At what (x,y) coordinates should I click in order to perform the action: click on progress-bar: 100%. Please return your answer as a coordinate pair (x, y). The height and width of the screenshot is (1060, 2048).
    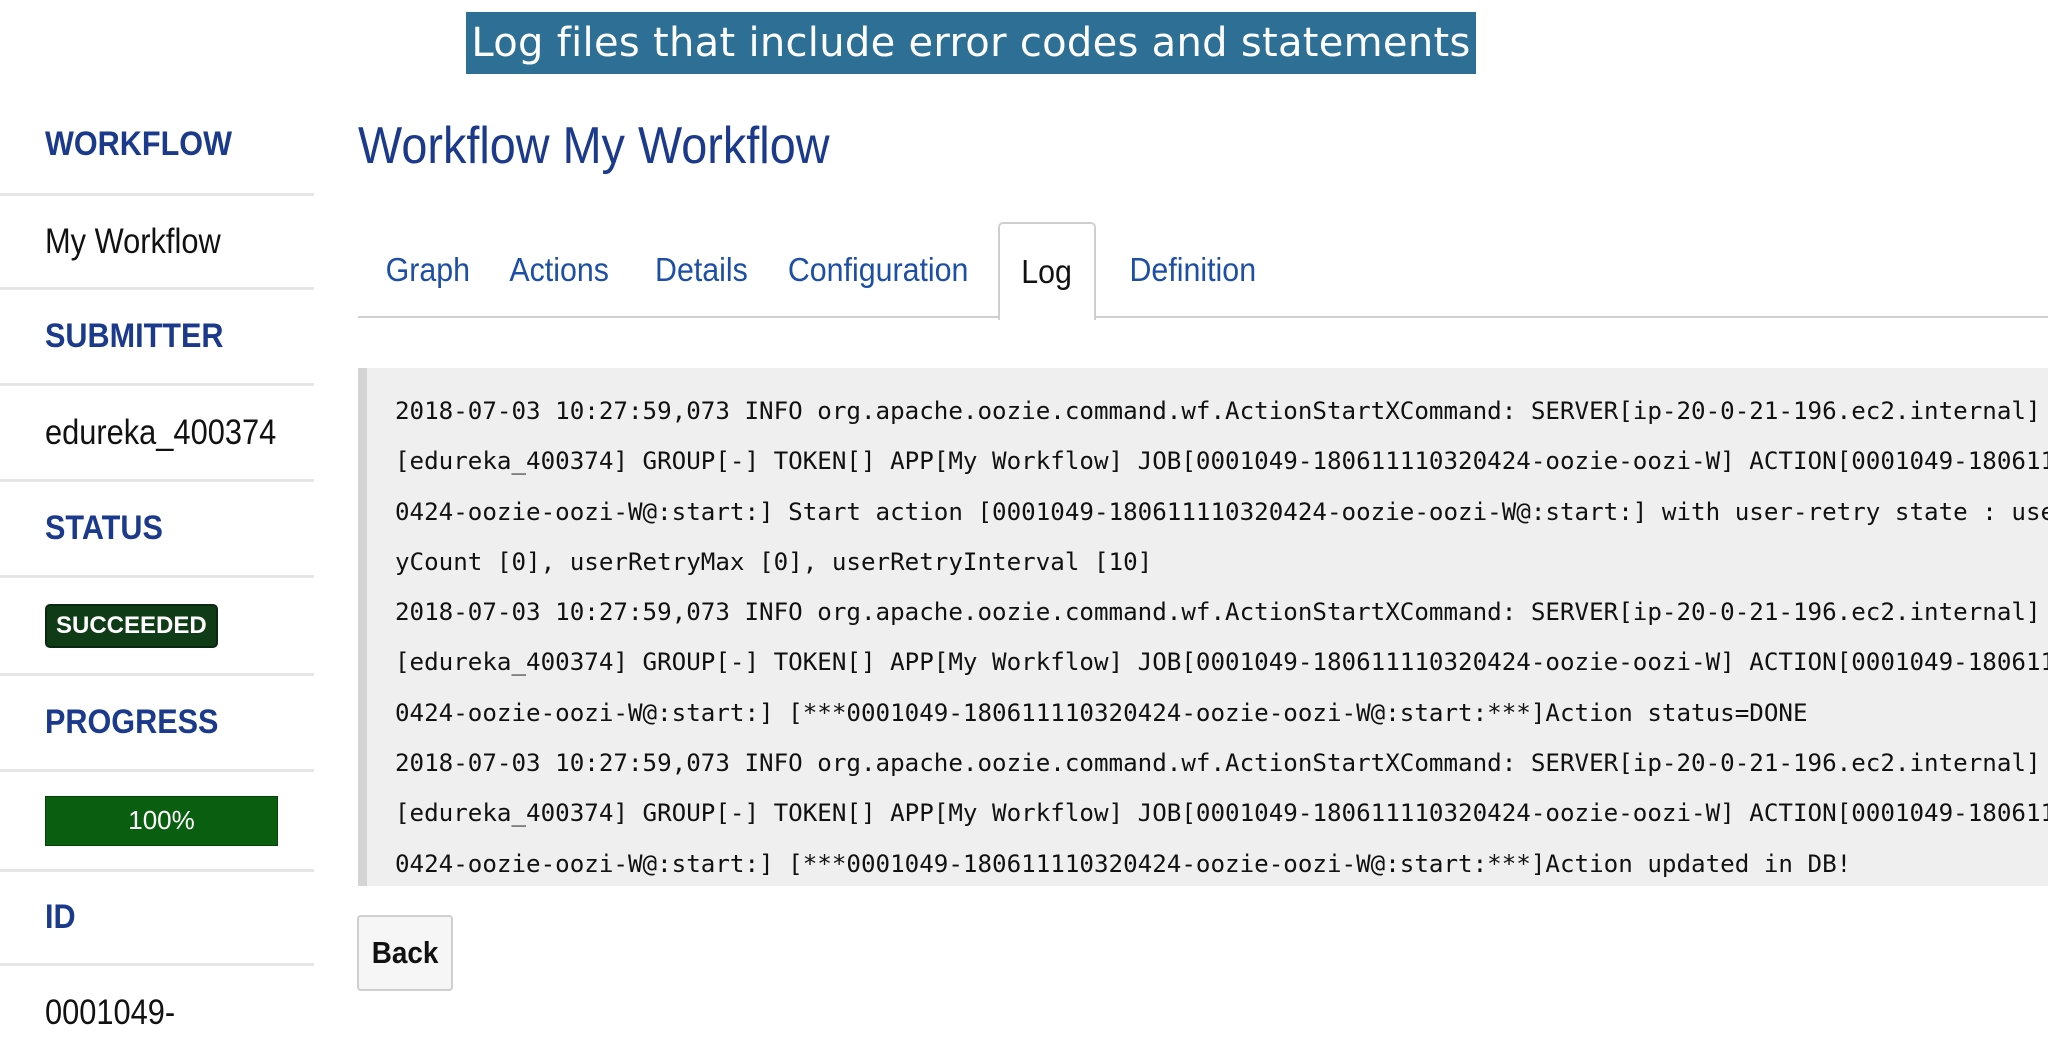
    Looking at the image, I should click on (161, 820).